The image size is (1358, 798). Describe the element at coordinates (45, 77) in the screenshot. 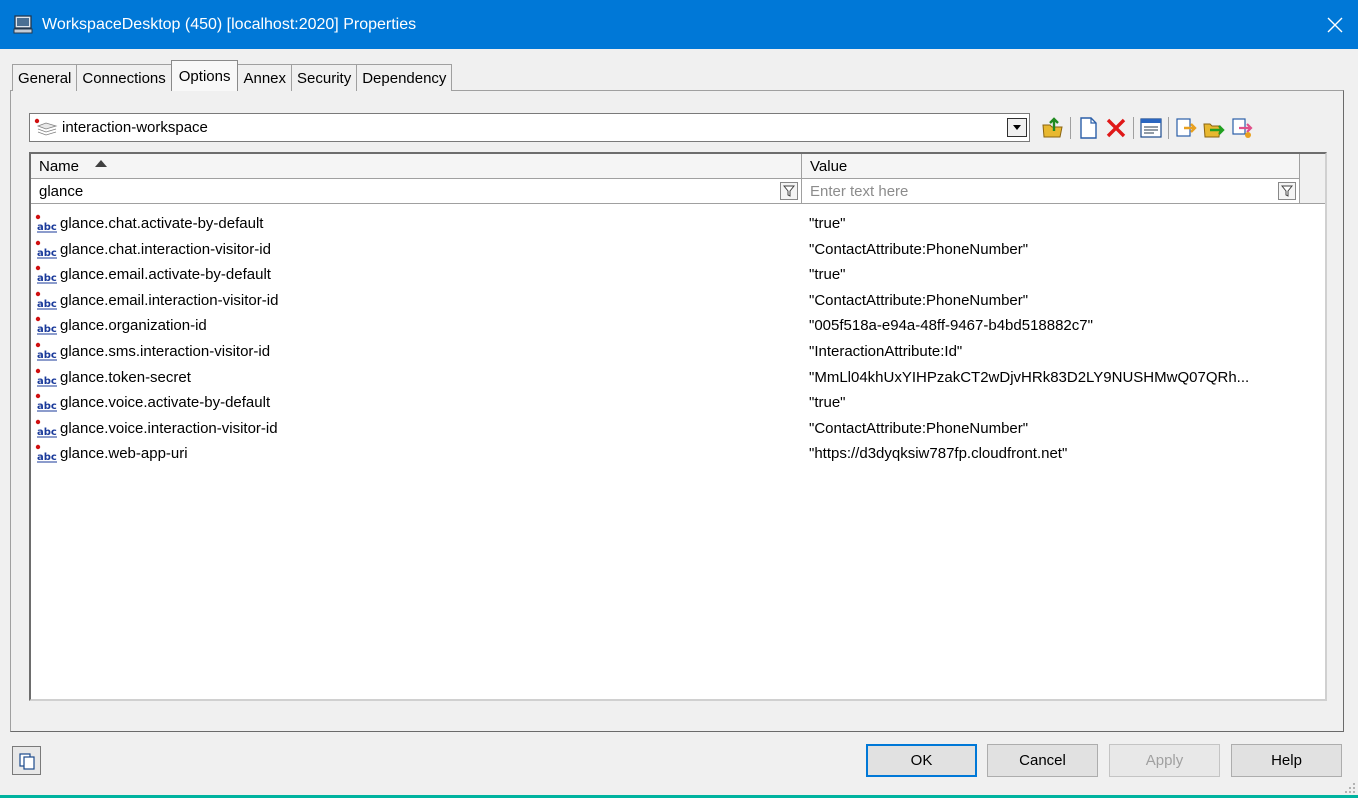

I see `tab-general: General` at that location.